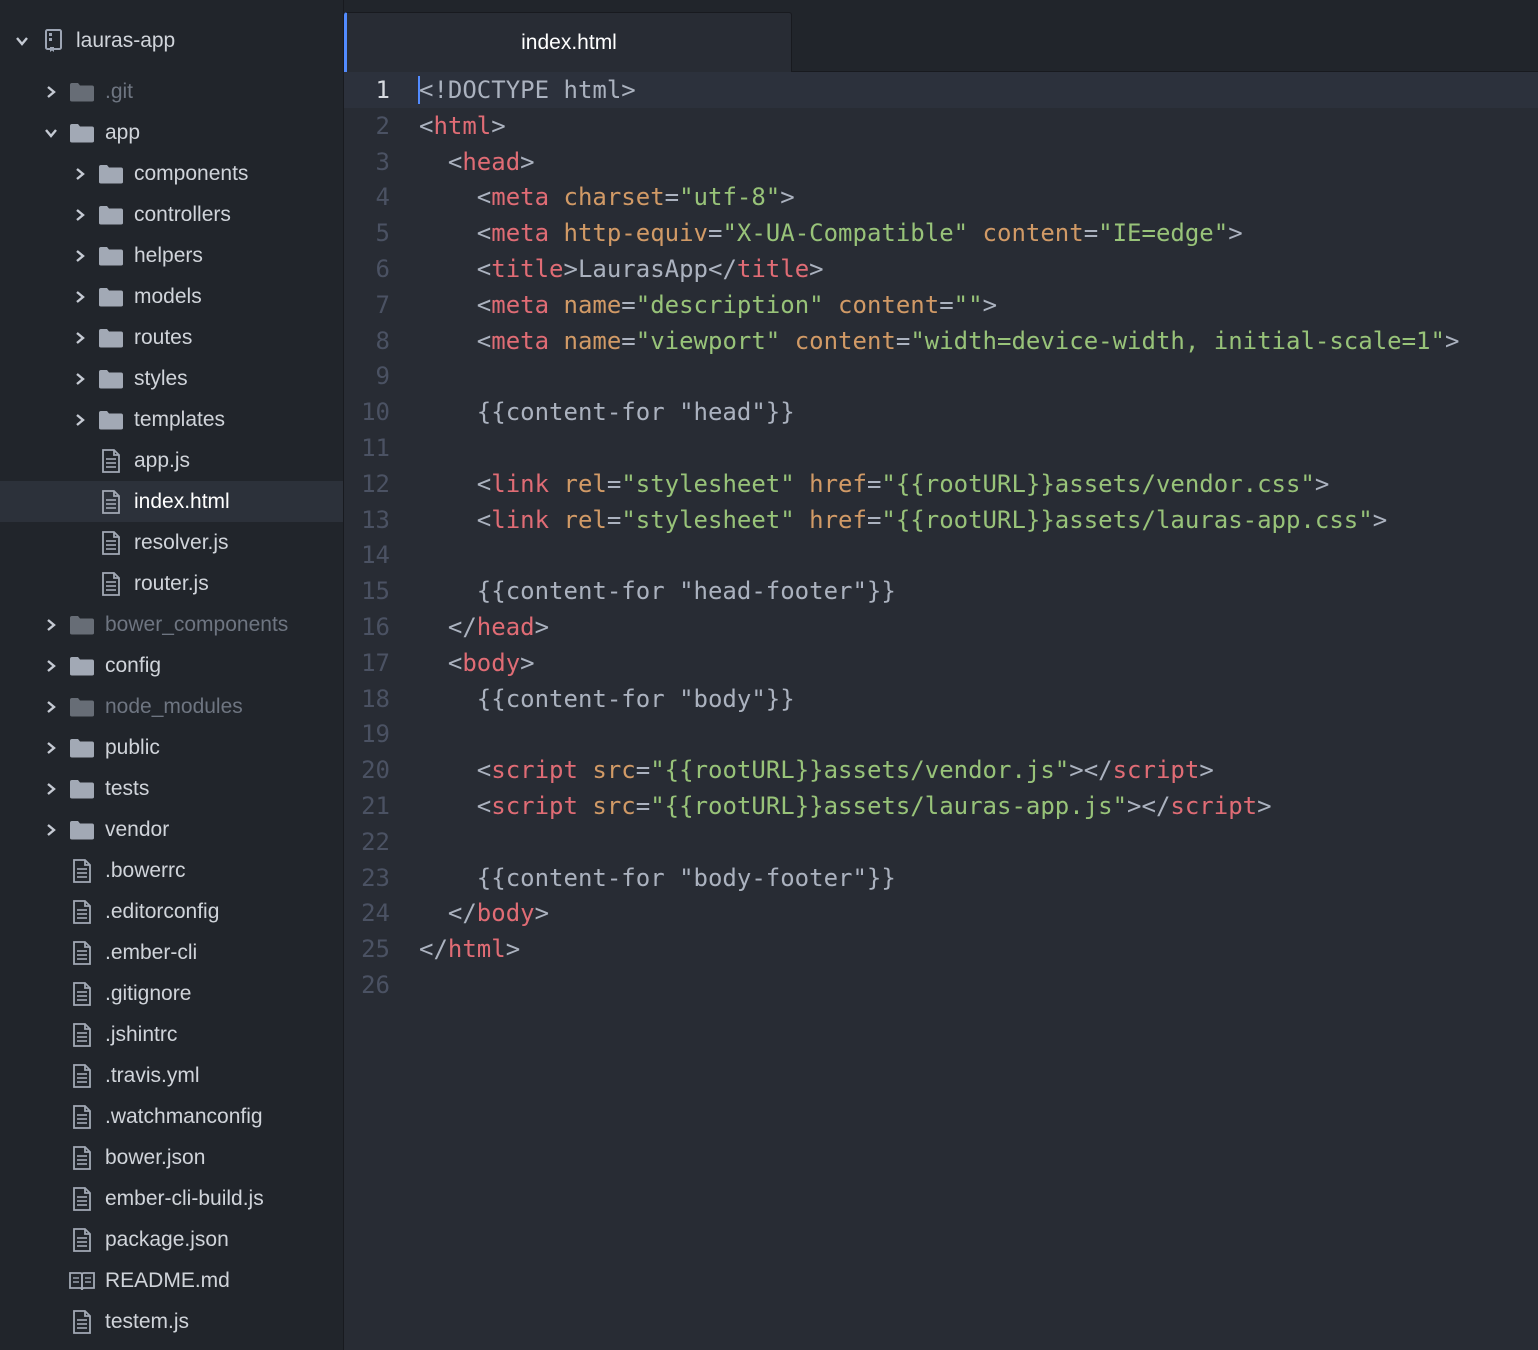 The image size is (1538, 1350). I want to click on tree-folder: .git, so click(171, 91).